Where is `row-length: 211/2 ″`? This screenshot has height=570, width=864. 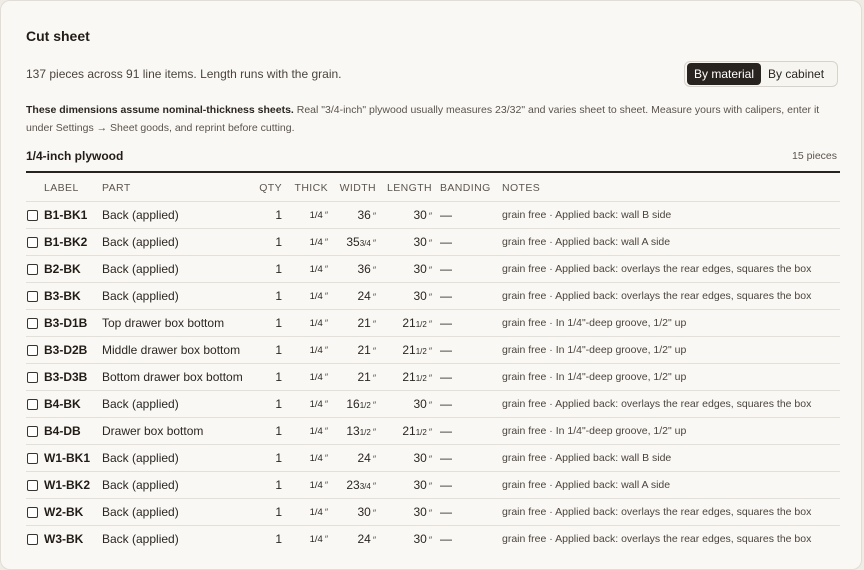
row-length: 211/2 ″ is located at coordinates (404, 377).